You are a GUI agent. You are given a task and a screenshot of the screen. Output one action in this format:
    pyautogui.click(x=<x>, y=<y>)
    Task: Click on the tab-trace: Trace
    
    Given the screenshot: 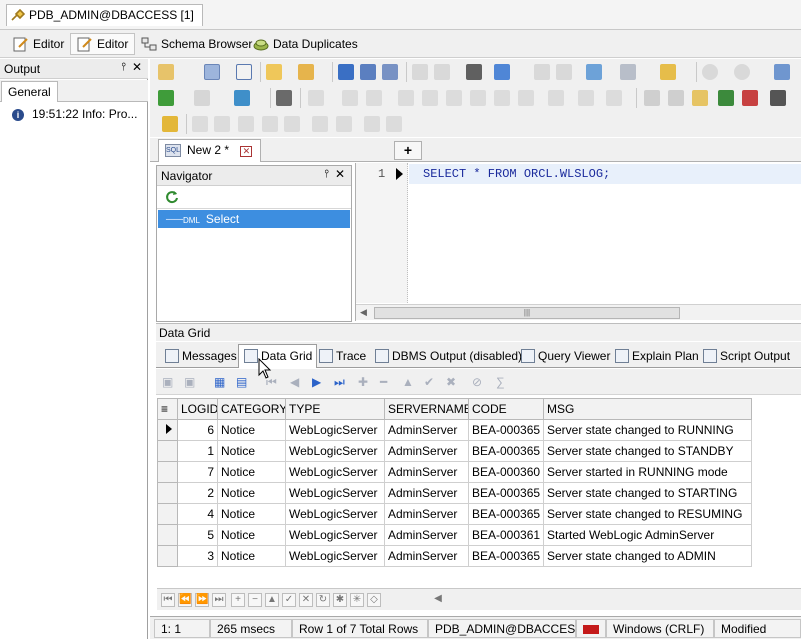 What is the action you would take?
    pyautogui.click(x=342, y=356)
    